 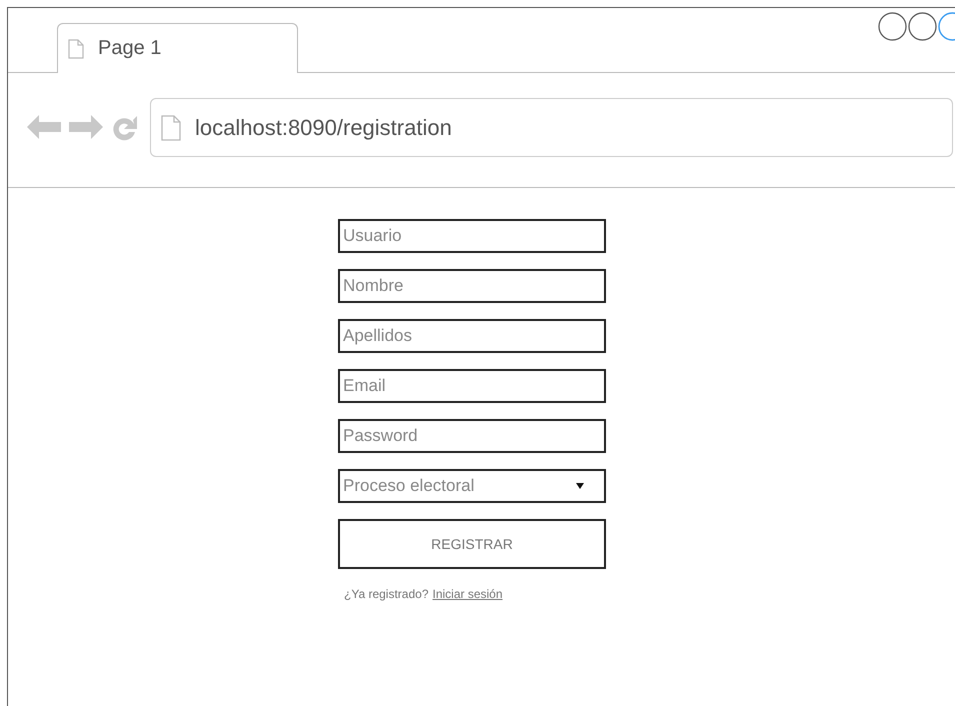 What do you see at coordinates (472, 544) in the screenshot?
I see `register-button: REGISTRAR` at bounding box center [472, 544].